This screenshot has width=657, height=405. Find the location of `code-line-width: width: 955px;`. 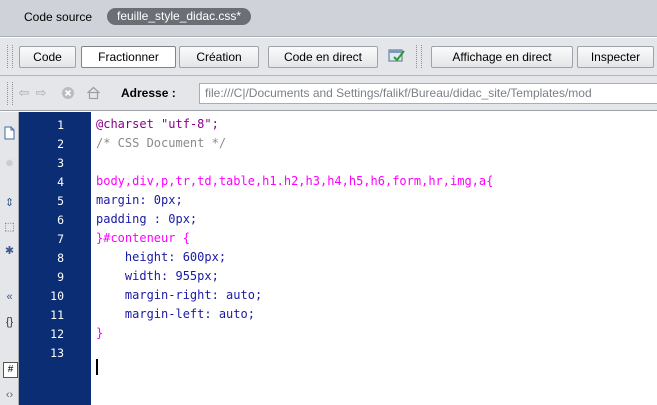

code-line-width: width: 955px; is located at coordinates (157, 276).